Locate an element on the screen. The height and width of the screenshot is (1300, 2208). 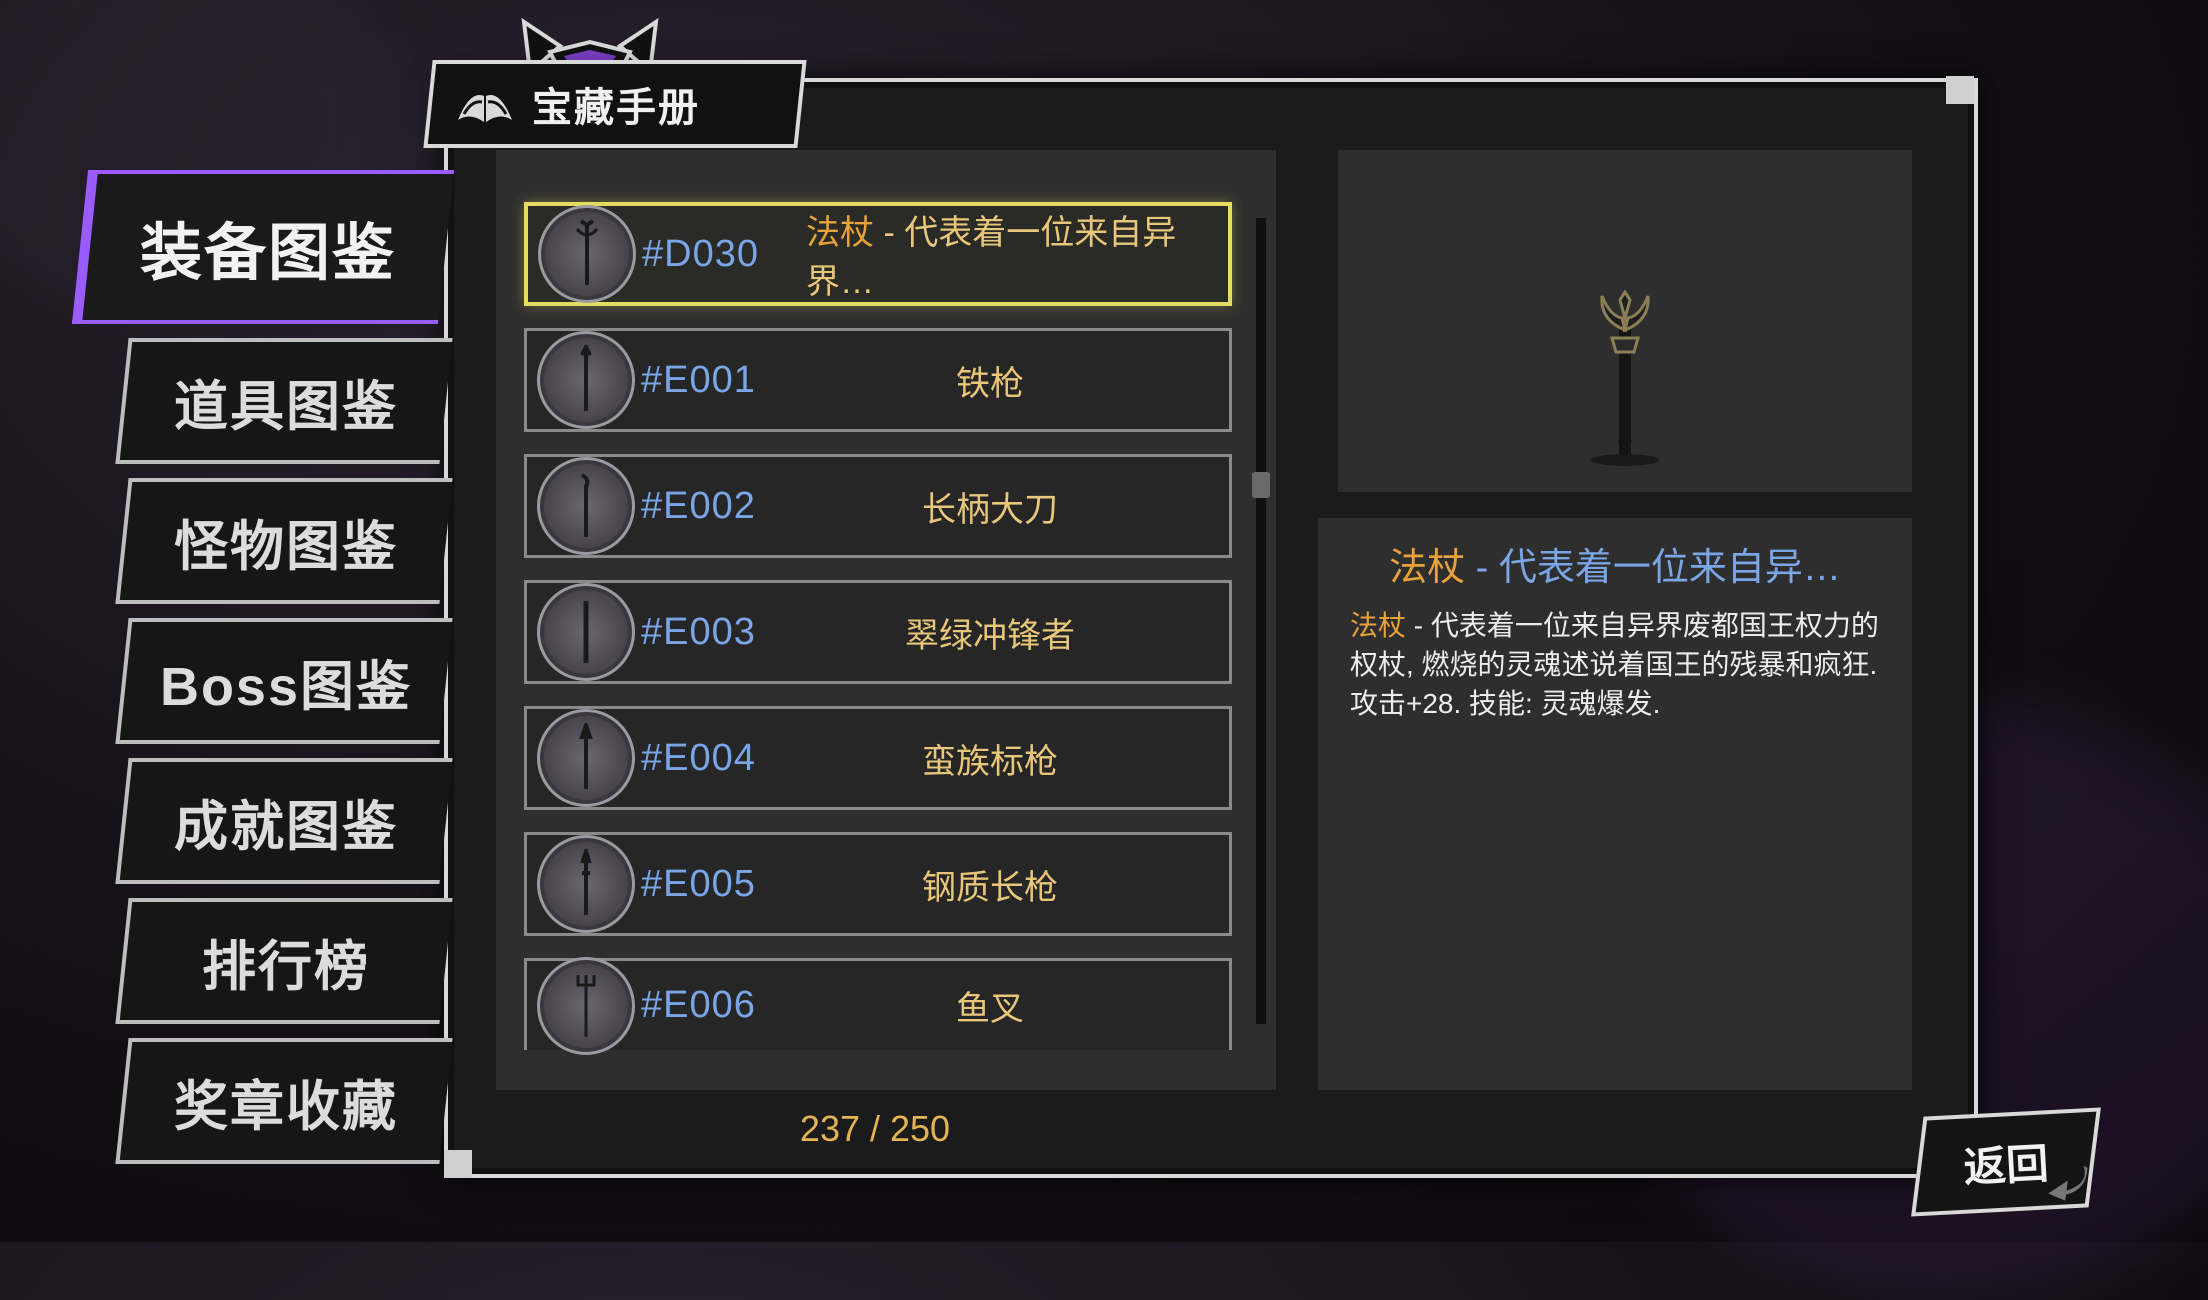
item-code: #E005 is located at coordinates (698, 883).